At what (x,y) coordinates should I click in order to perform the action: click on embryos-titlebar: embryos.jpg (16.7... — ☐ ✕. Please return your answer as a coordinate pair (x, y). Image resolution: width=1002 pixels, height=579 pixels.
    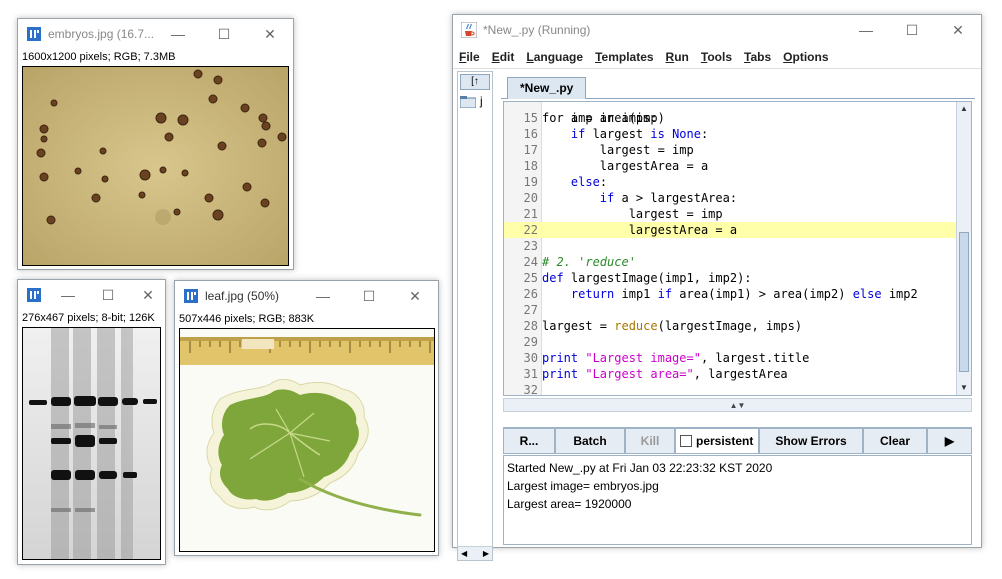
    Looking at the image, I should click on (155, 34).